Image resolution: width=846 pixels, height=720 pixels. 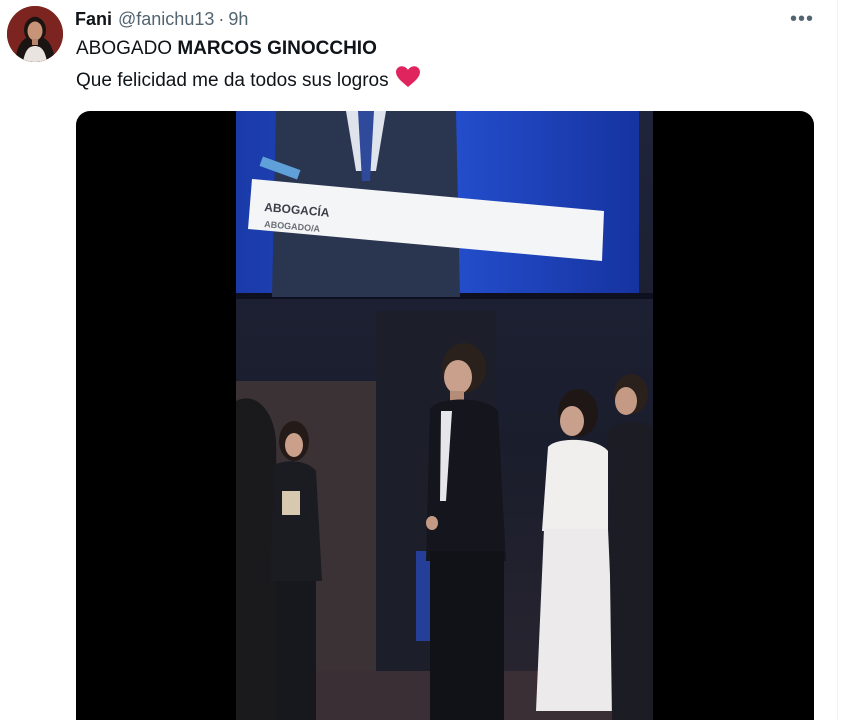 I want to click on tweet-text-prefix: ABOGADO, so click(x=127, y=48).